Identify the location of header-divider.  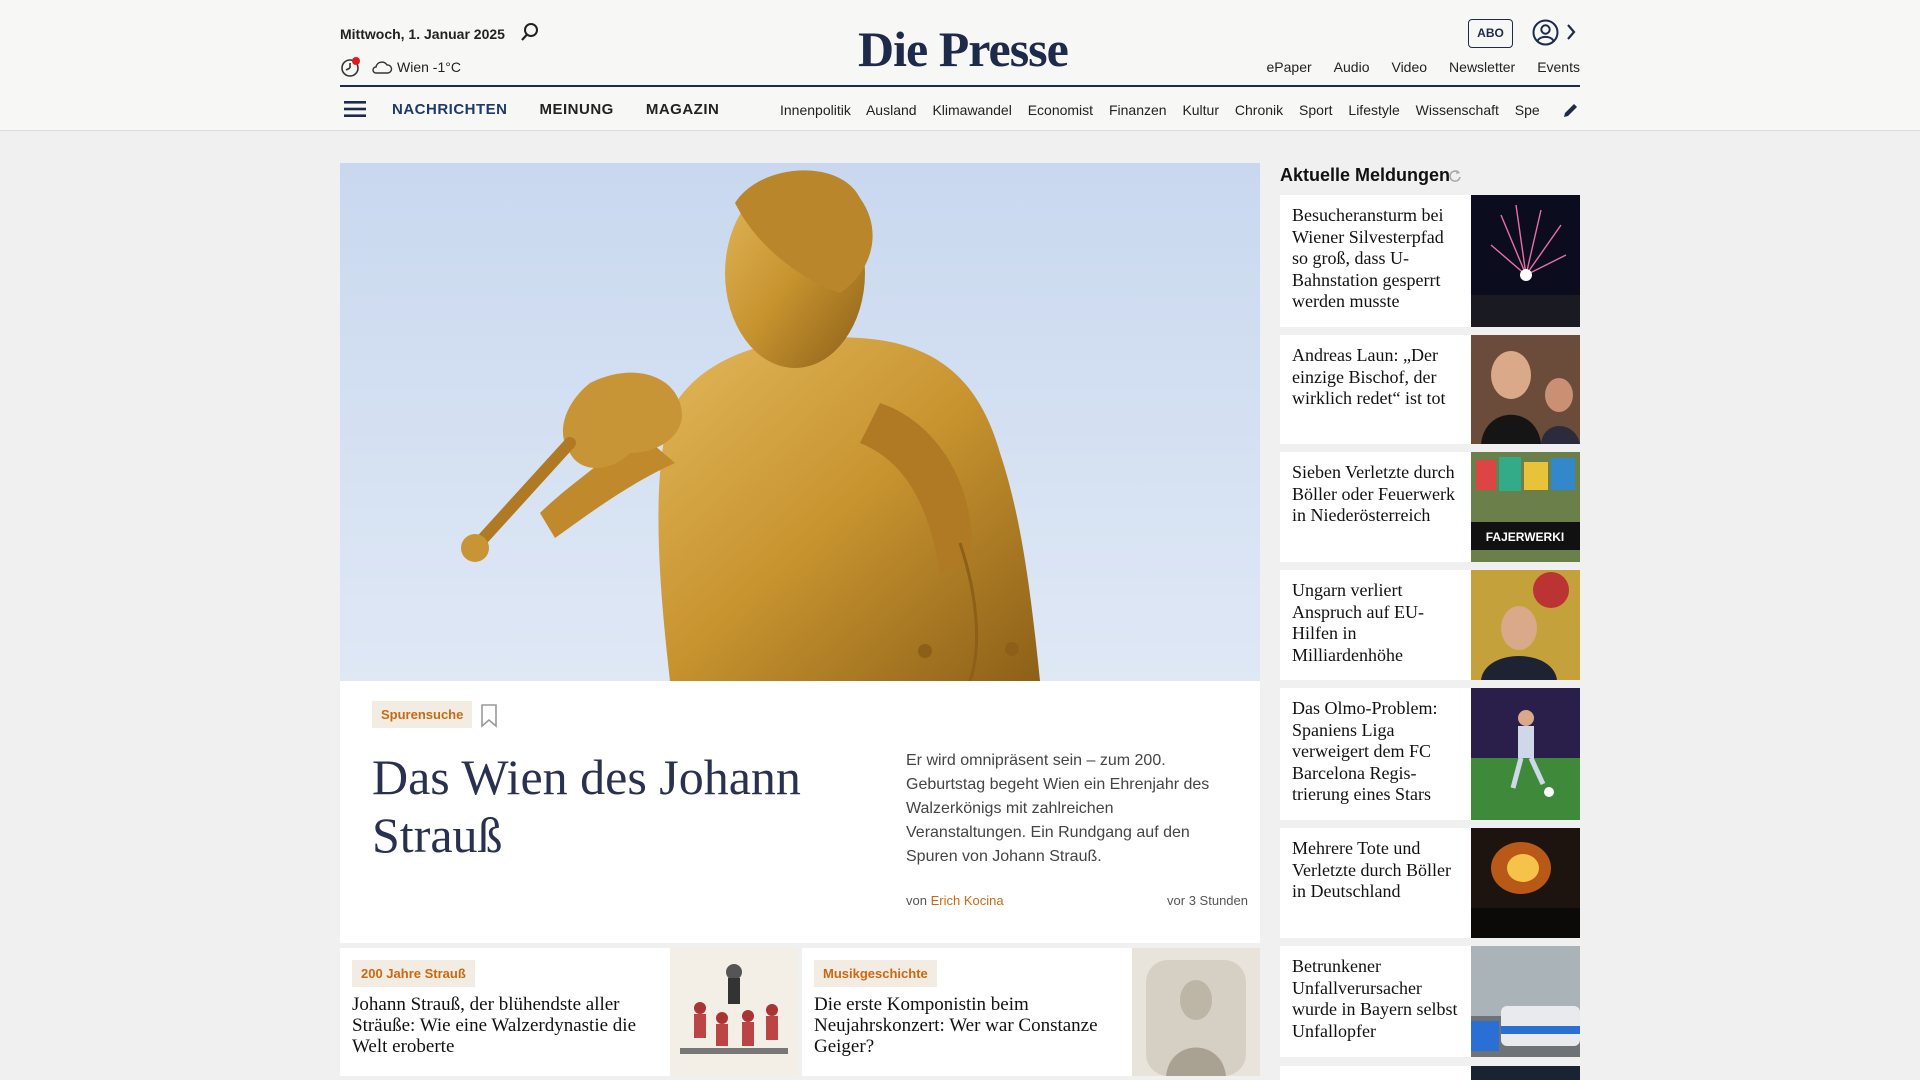
(960, 86).